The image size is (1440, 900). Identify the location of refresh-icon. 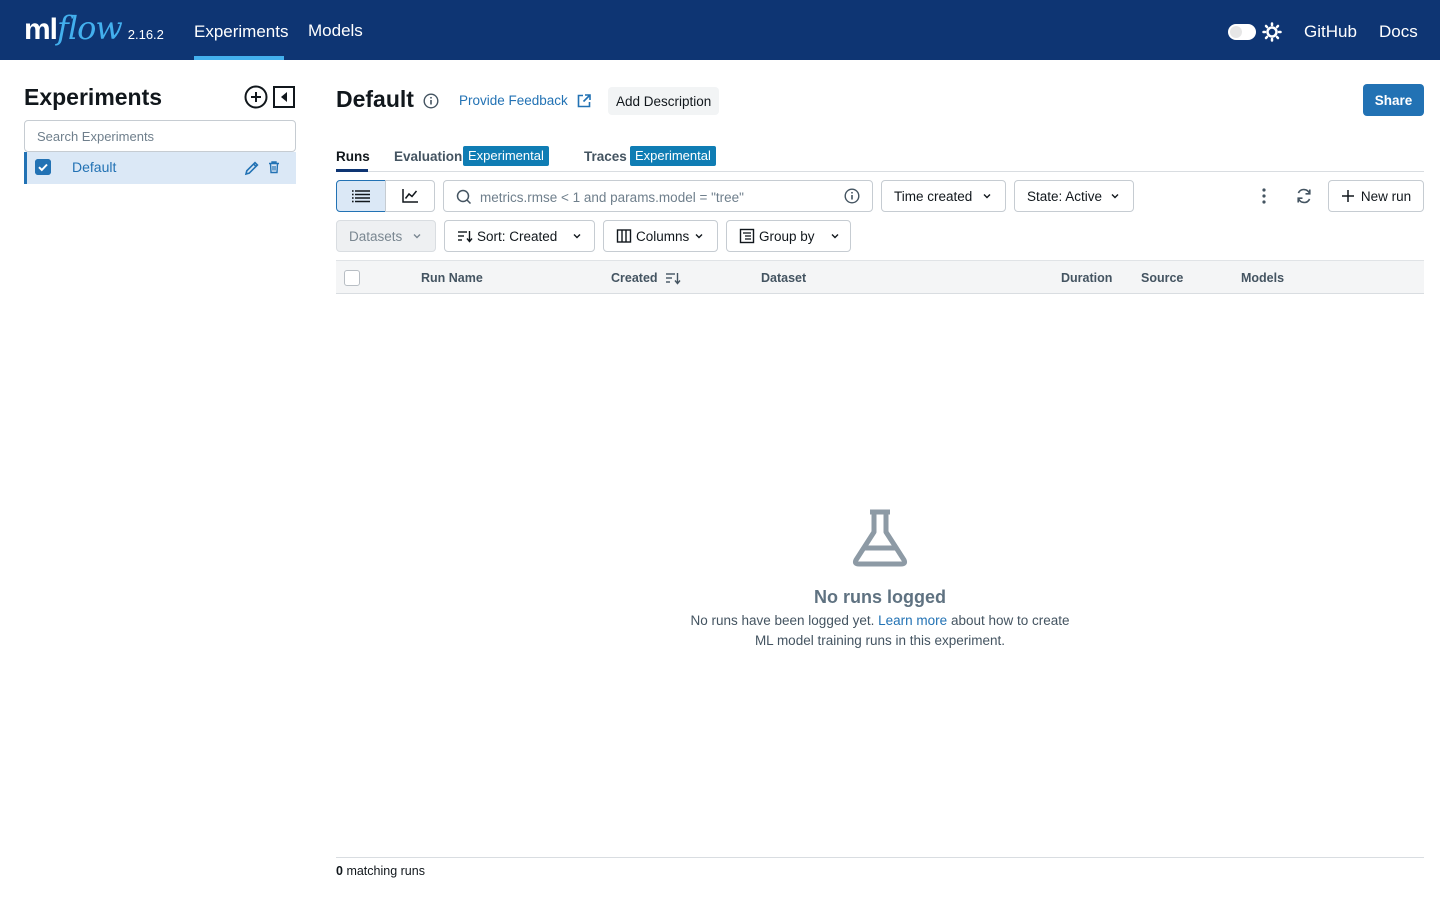
(1304, 196).